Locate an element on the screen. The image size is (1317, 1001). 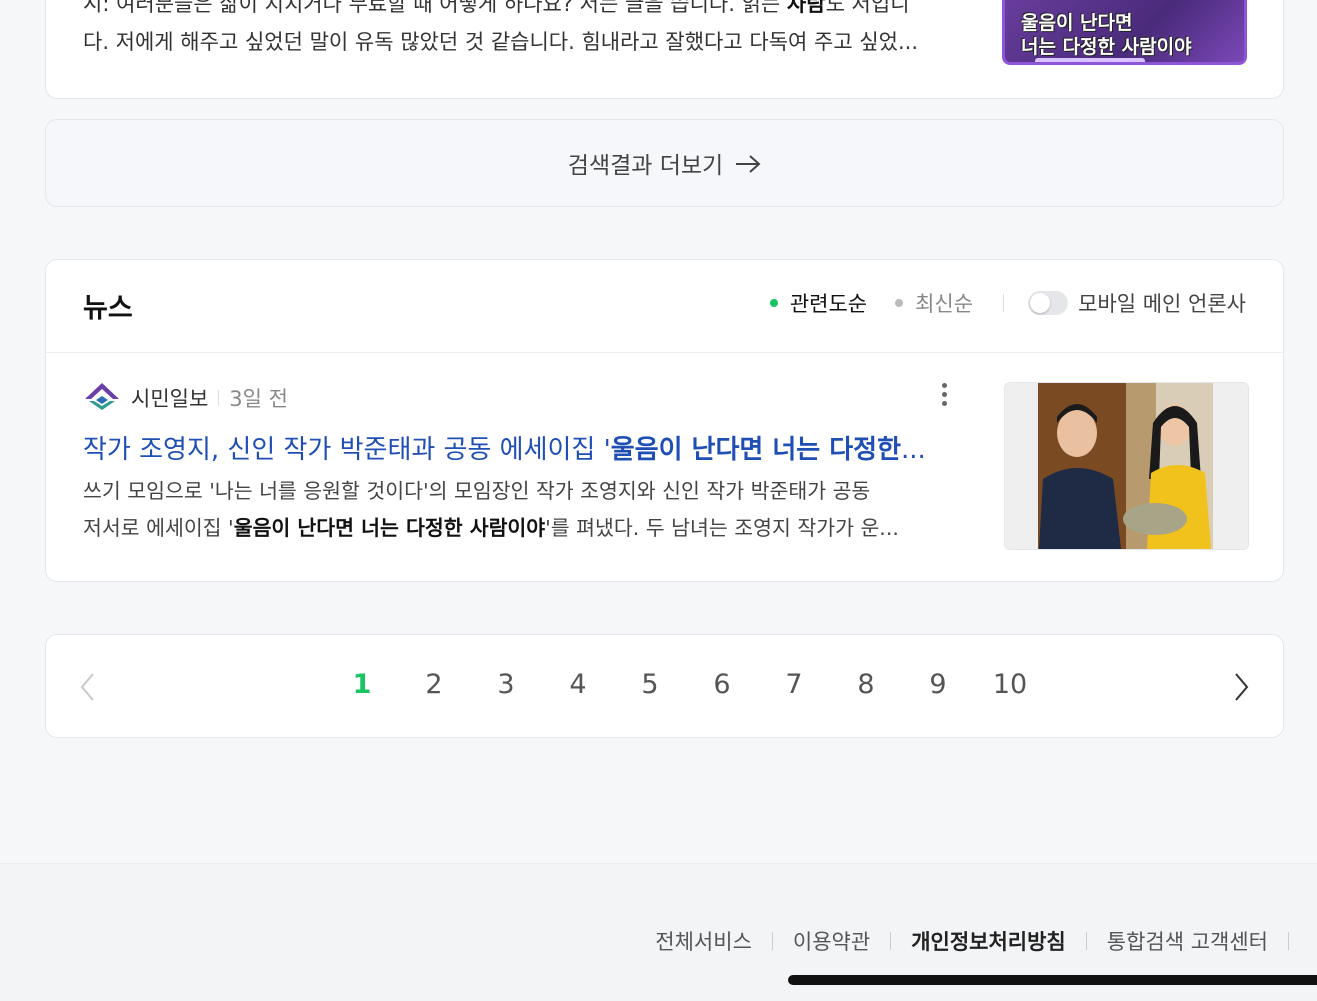
news-source: 시민일보 3일 전 is located at coordinates (185, 398).